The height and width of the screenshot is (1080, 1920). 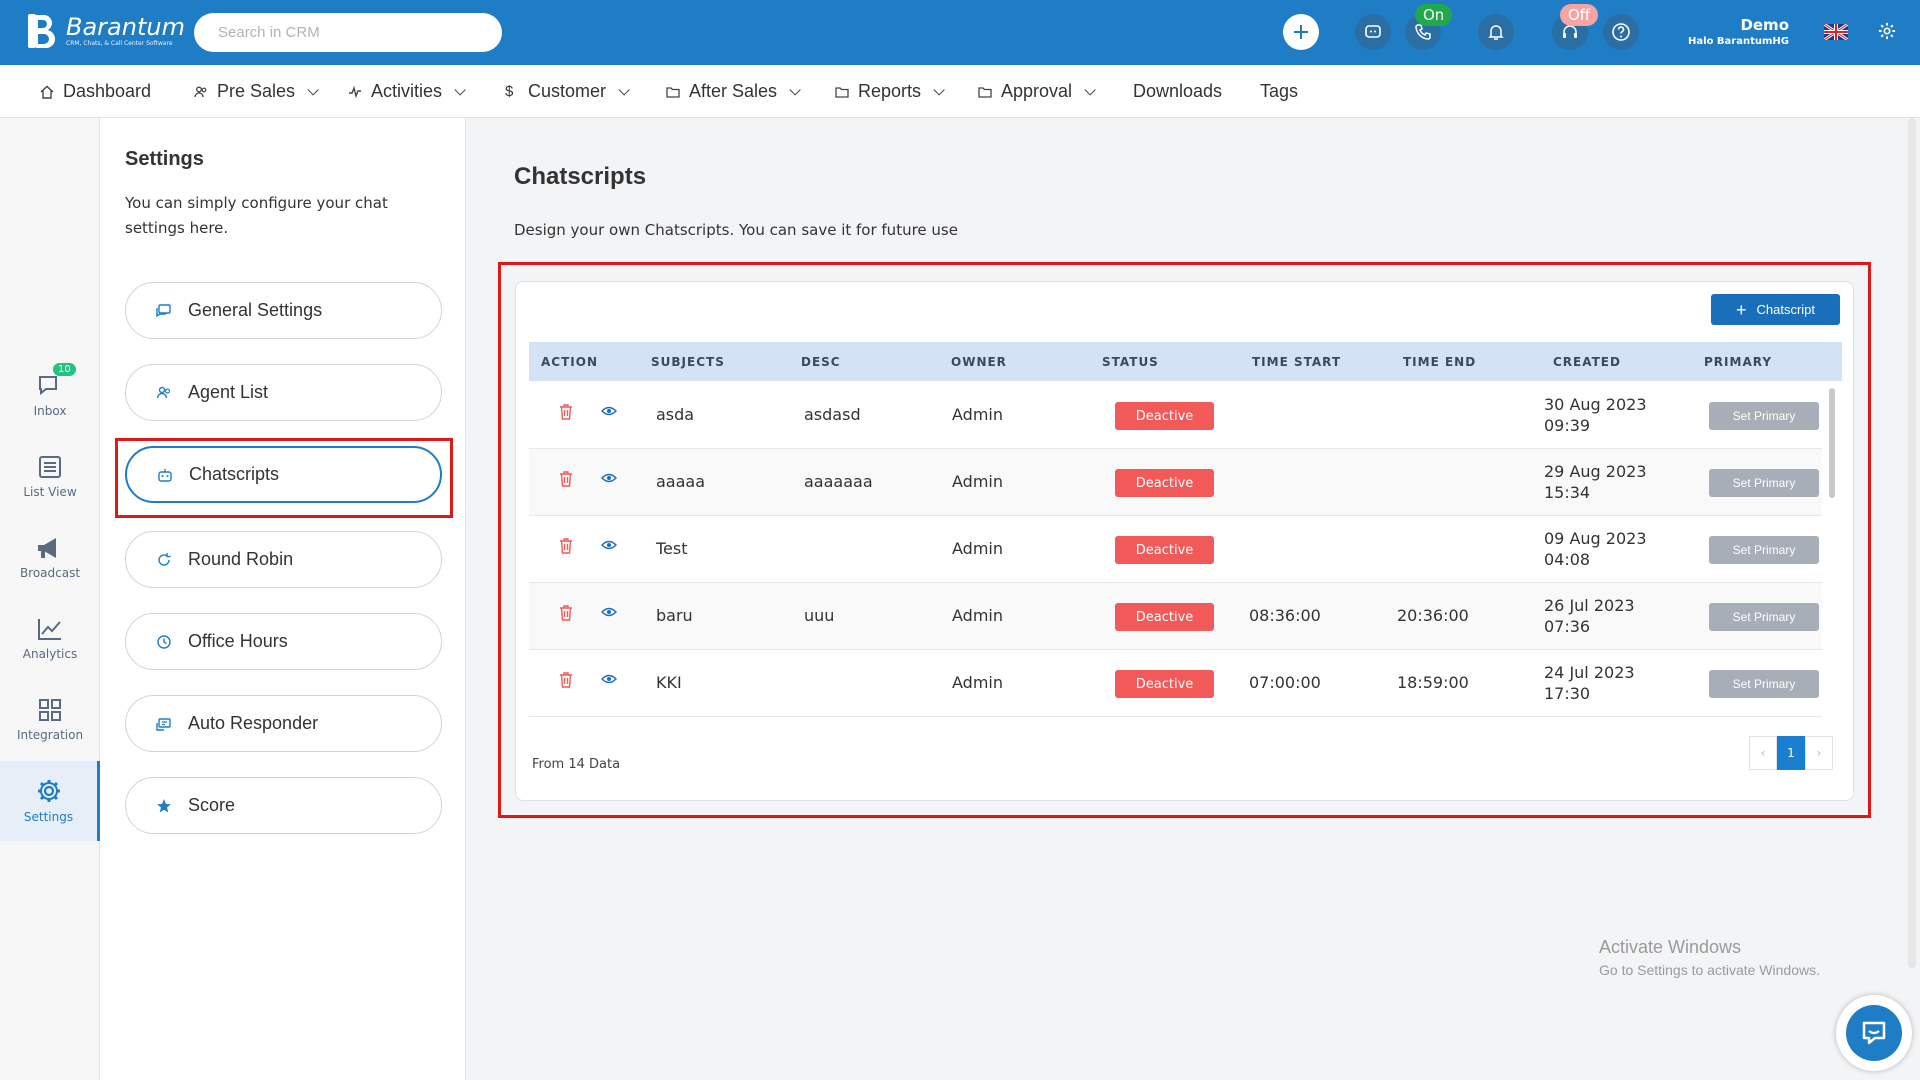 I want to click on rail-inbox: 10 Inbox, so click(x=50, y=396).